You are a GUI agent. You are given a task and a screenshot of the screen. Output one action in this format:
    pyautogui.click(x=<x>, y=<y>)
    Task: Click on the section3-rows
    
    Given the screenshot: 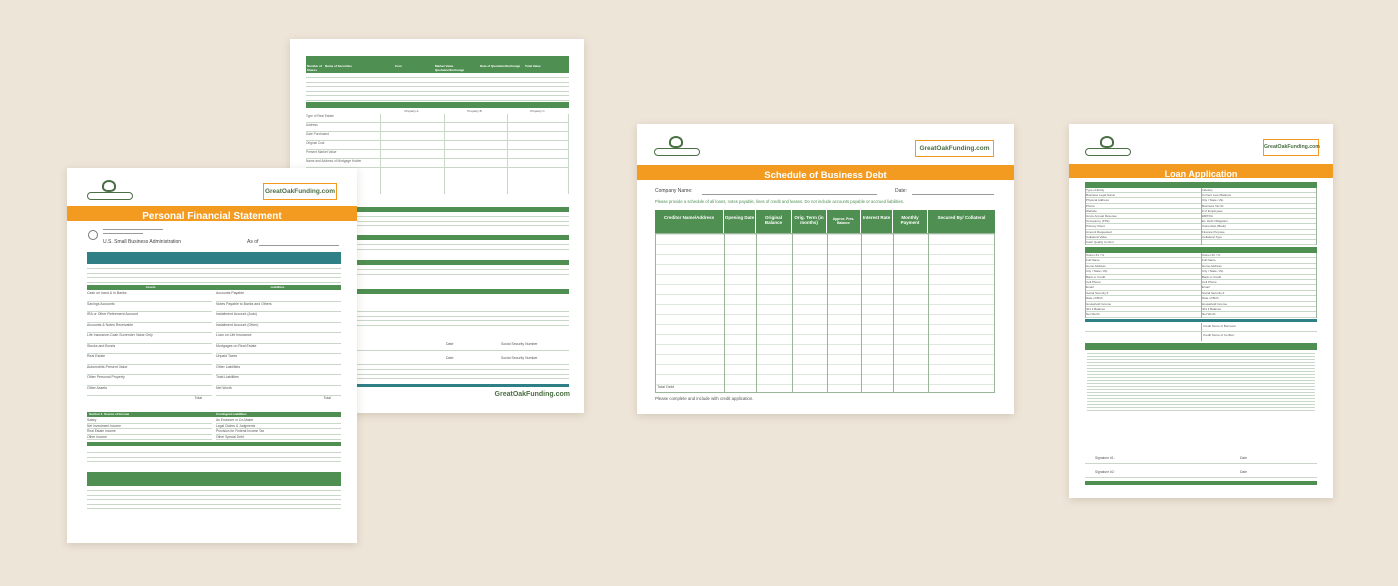 What is the action you would take?
    pyautogui.click(x=437, y=90)
    